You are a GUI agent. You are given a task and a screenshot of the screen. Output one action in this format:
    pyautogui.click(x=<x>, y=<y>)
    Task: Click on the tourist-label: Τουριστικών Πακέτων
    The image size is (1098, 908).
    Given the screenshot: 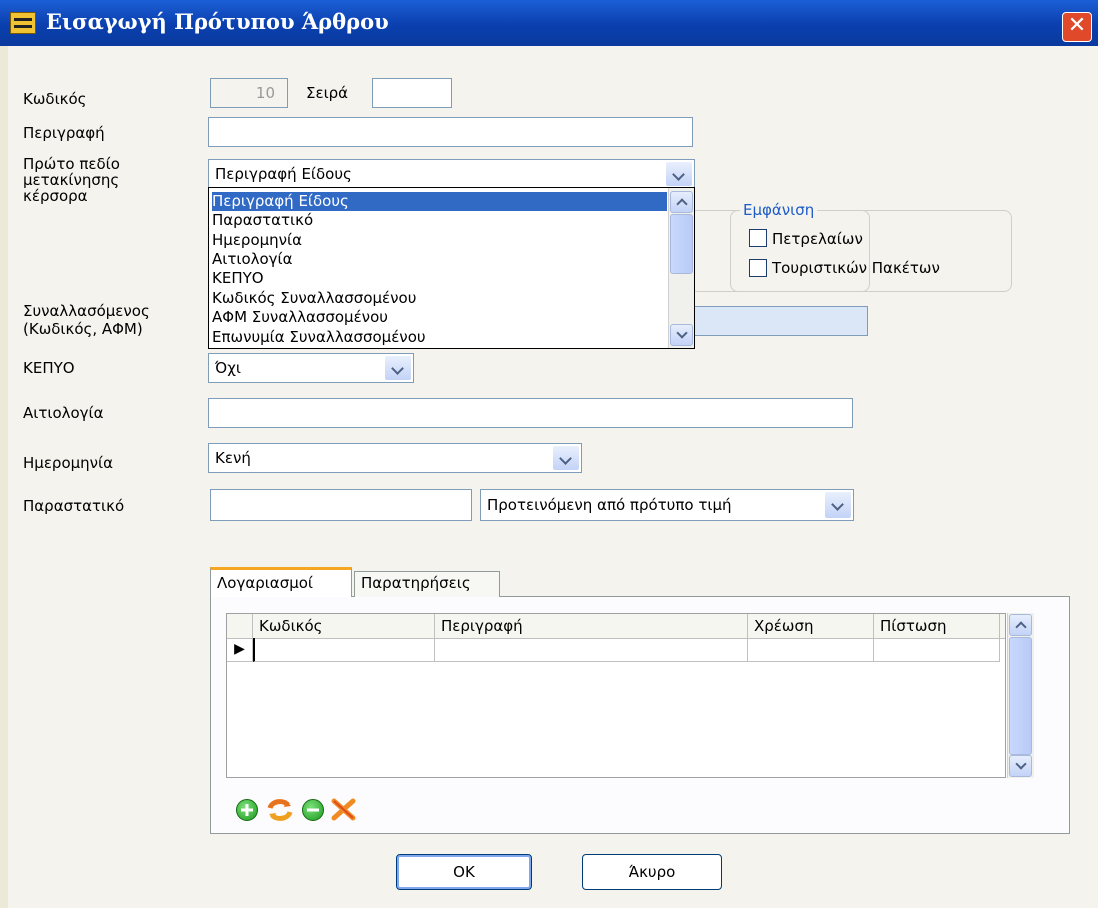 What is the action you would take?
    pyautogui.click(x=856, y=268)
    